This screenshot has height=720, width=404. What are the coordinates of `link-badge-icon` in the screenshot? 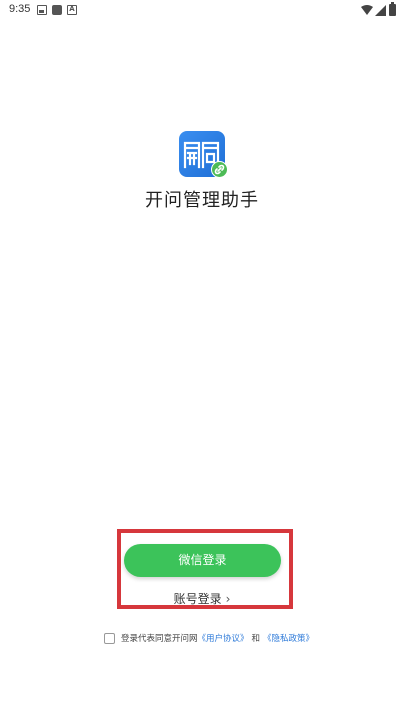 It's located at (219, 169).